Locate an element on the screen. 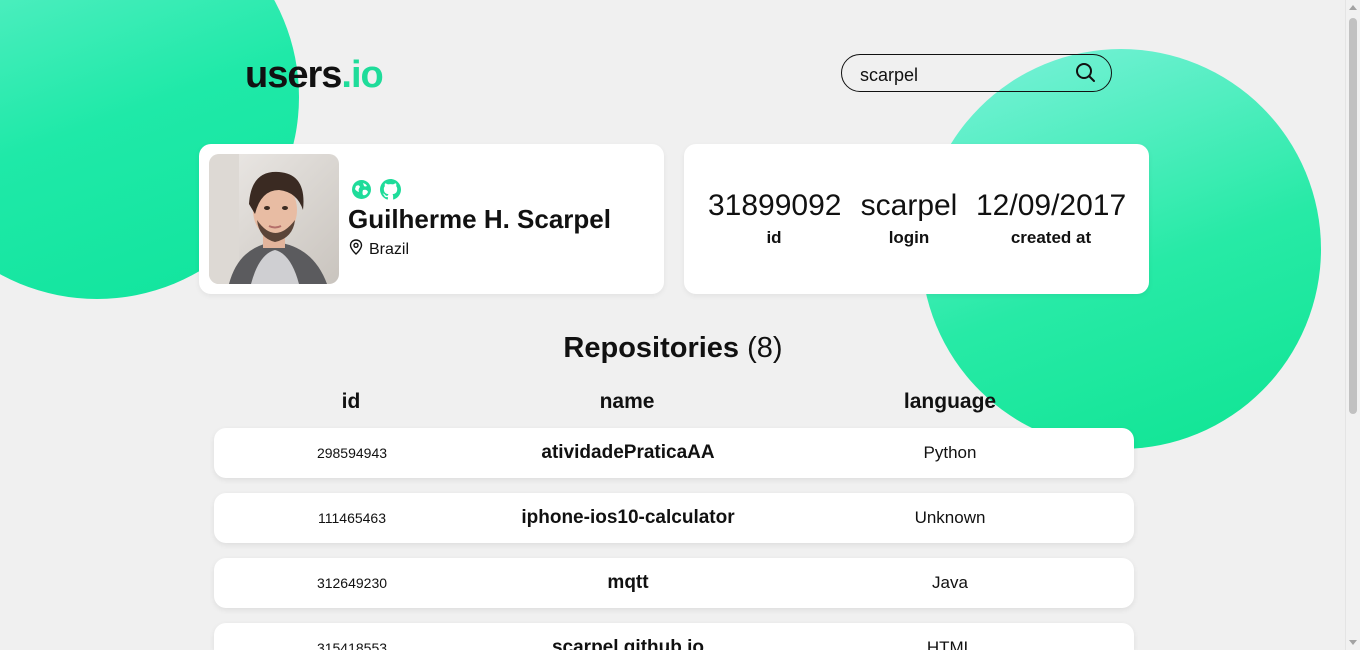 Image resolution: width=1360 pixels, height=650 pixels. stat-id-label: id is located at coordinates (774, 237).